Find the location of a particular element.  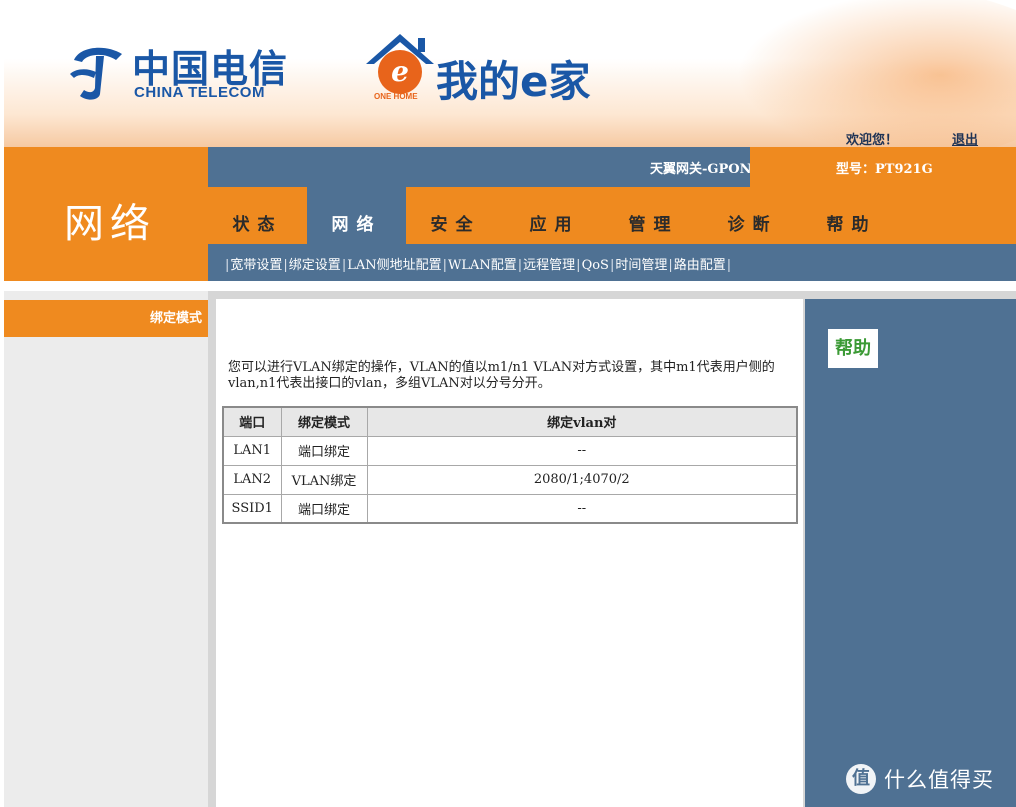

table-row: SSID1 端口绑定 -- is located at coordinates (510, 508).